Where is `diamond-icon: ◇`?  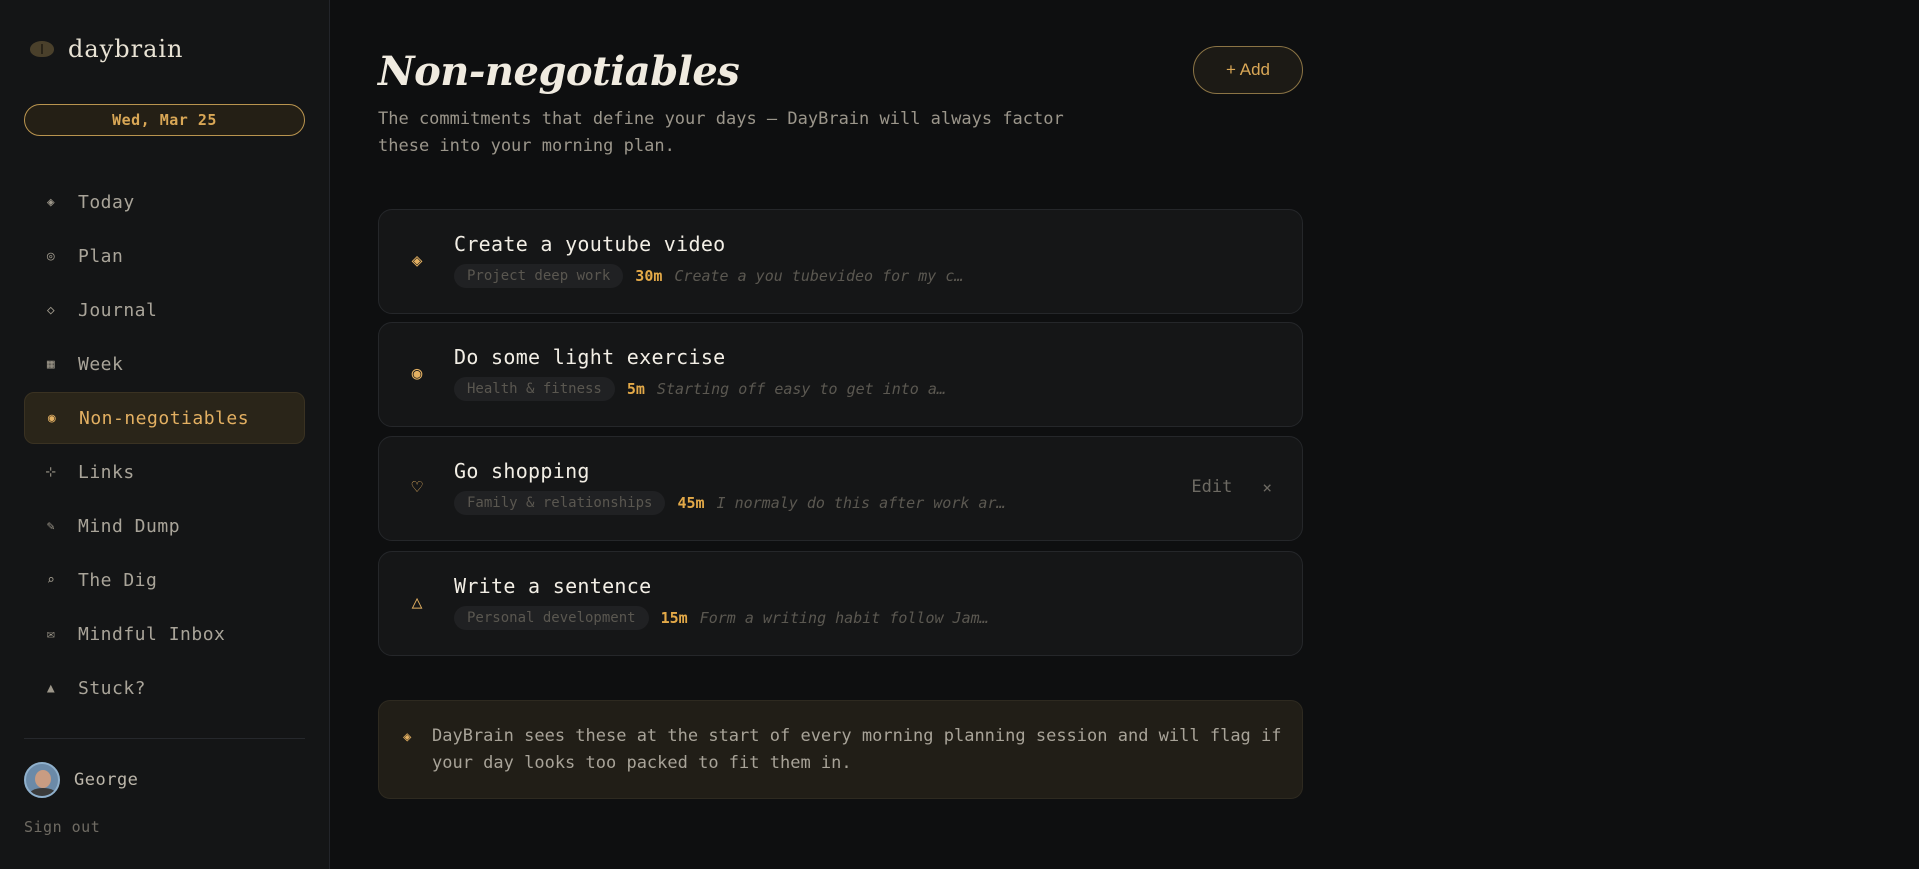 diamond-icon: ◇ is located at coordinates (51, 310).